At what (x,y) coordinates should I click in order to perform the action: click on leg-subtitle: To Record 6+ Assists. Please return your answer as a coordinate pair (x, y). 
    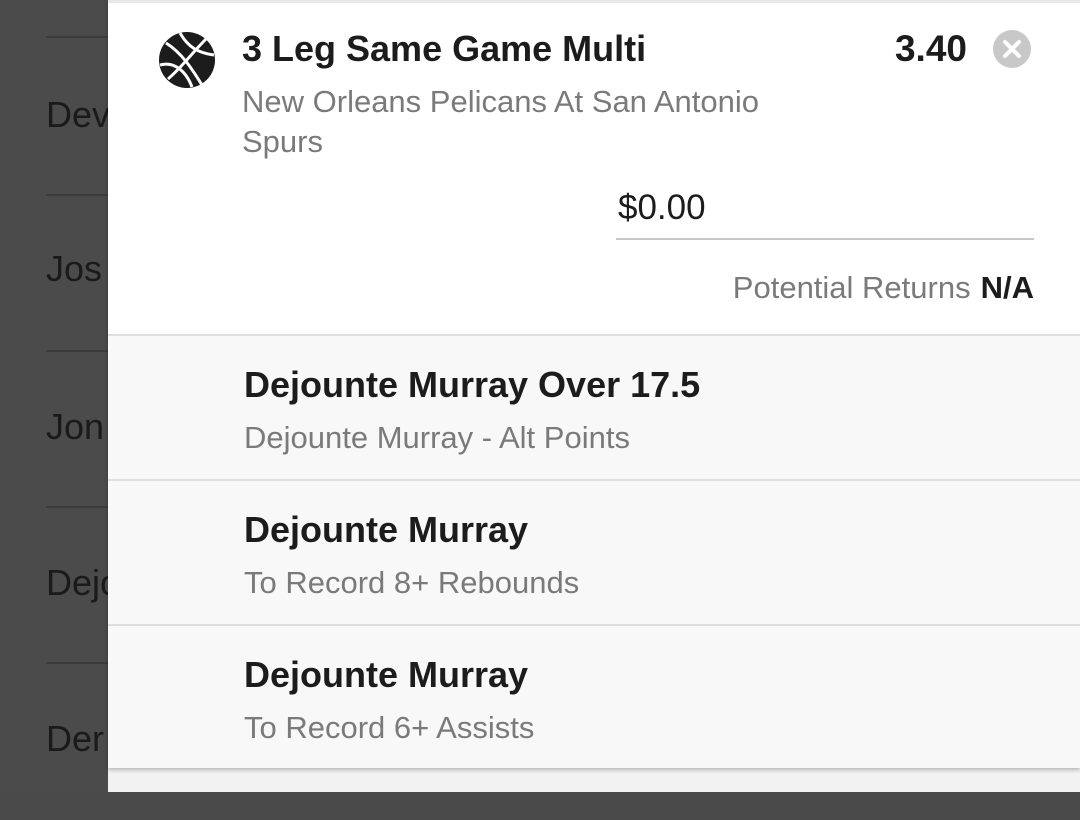
    Looking at the image, I should click on (389, 727).